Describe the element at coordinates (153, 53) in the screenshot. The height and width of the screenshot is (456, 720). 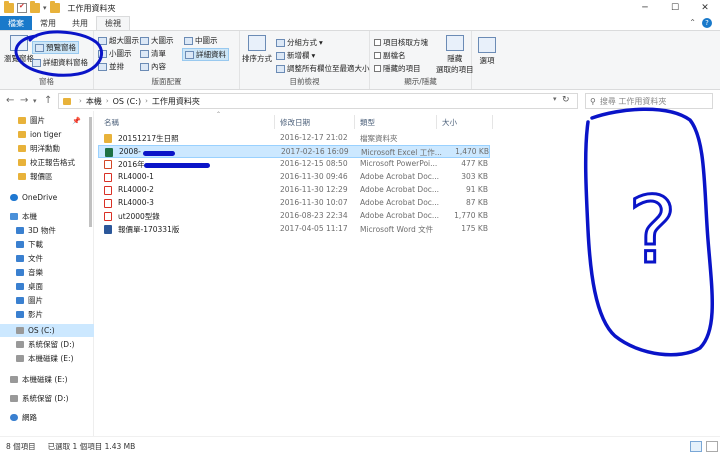
I see `list-option: 清單` at that location.